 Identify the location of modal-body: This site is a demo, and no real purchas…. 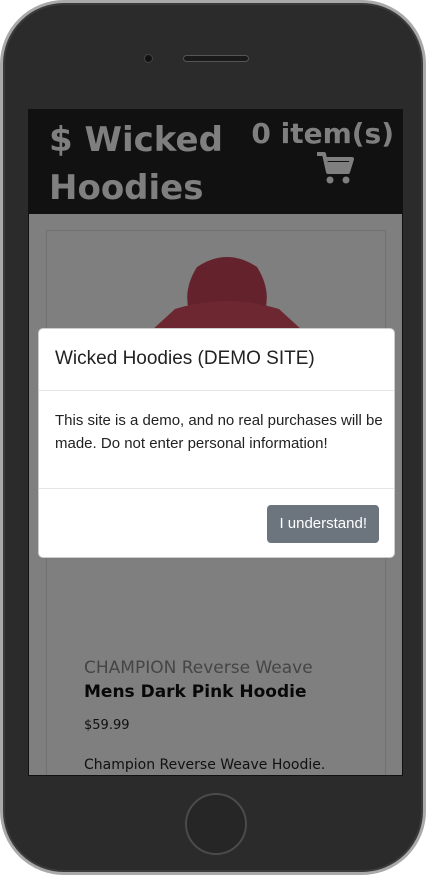
(219, 432).